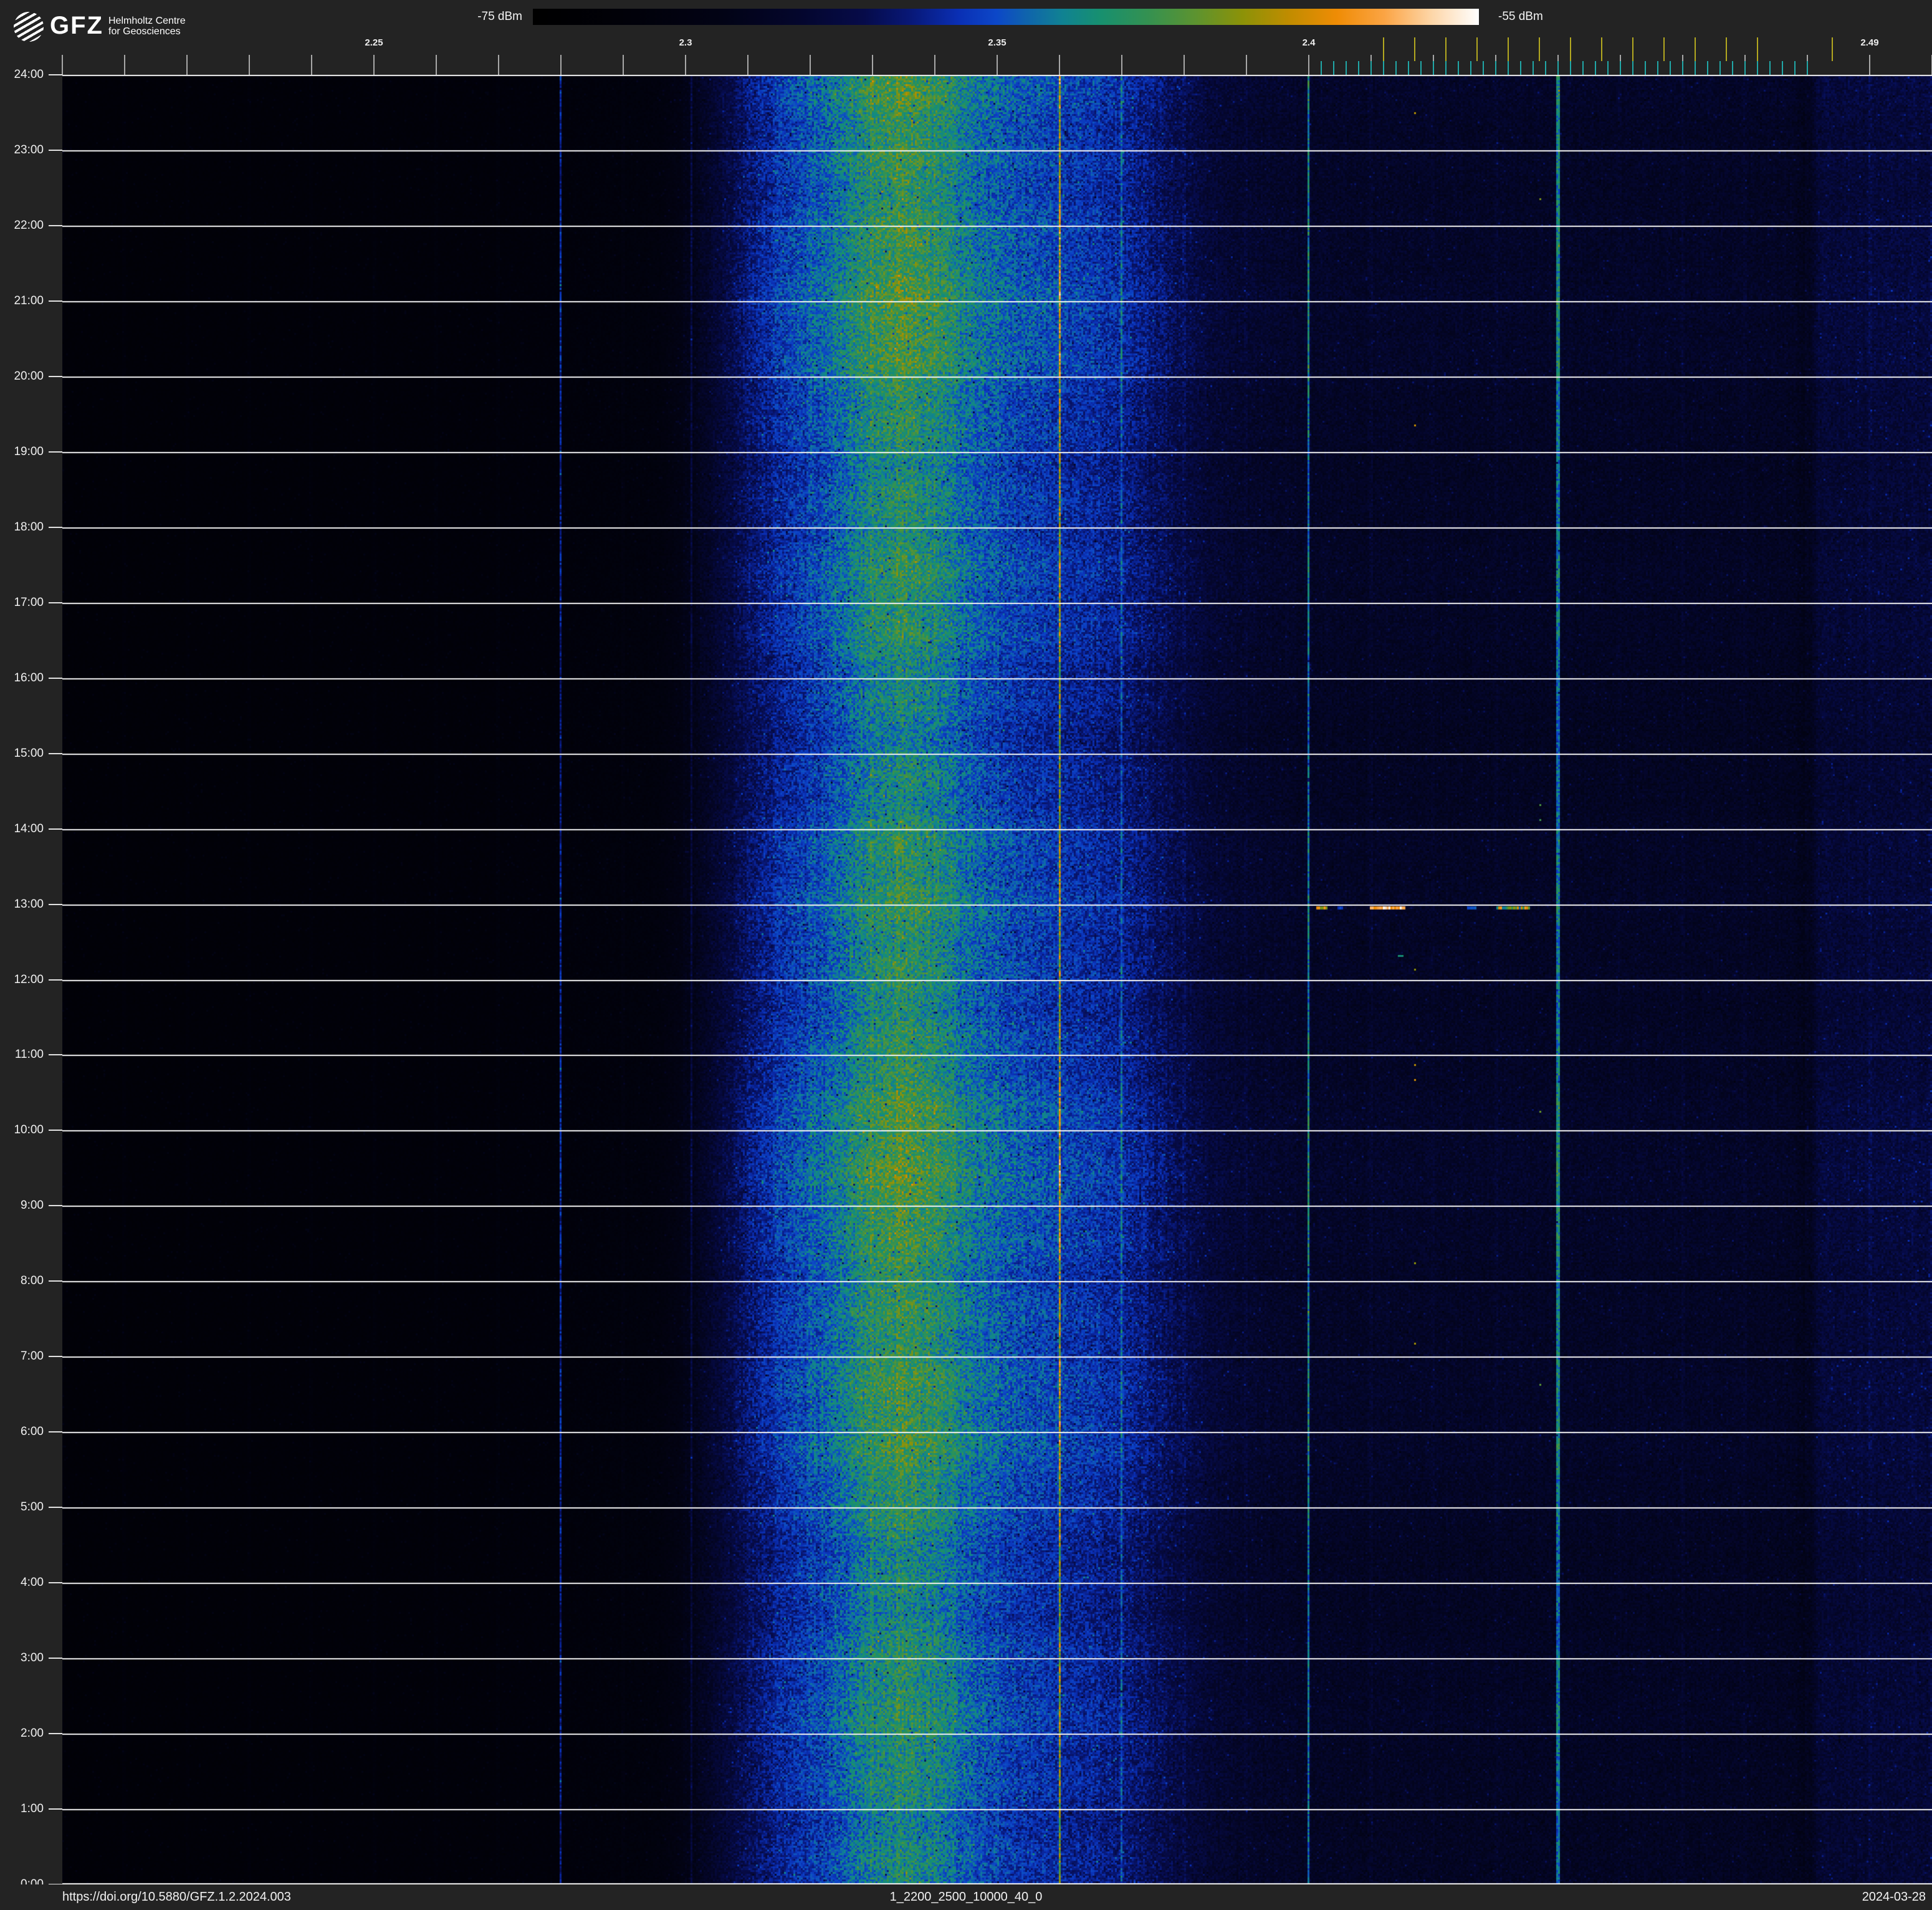 This screenshot has height=1910, width=1932. What do you see at coordinates (32, 1583) in the screenshot?
I see `hour-label: 4:00` at bounding box center [32, 1583].